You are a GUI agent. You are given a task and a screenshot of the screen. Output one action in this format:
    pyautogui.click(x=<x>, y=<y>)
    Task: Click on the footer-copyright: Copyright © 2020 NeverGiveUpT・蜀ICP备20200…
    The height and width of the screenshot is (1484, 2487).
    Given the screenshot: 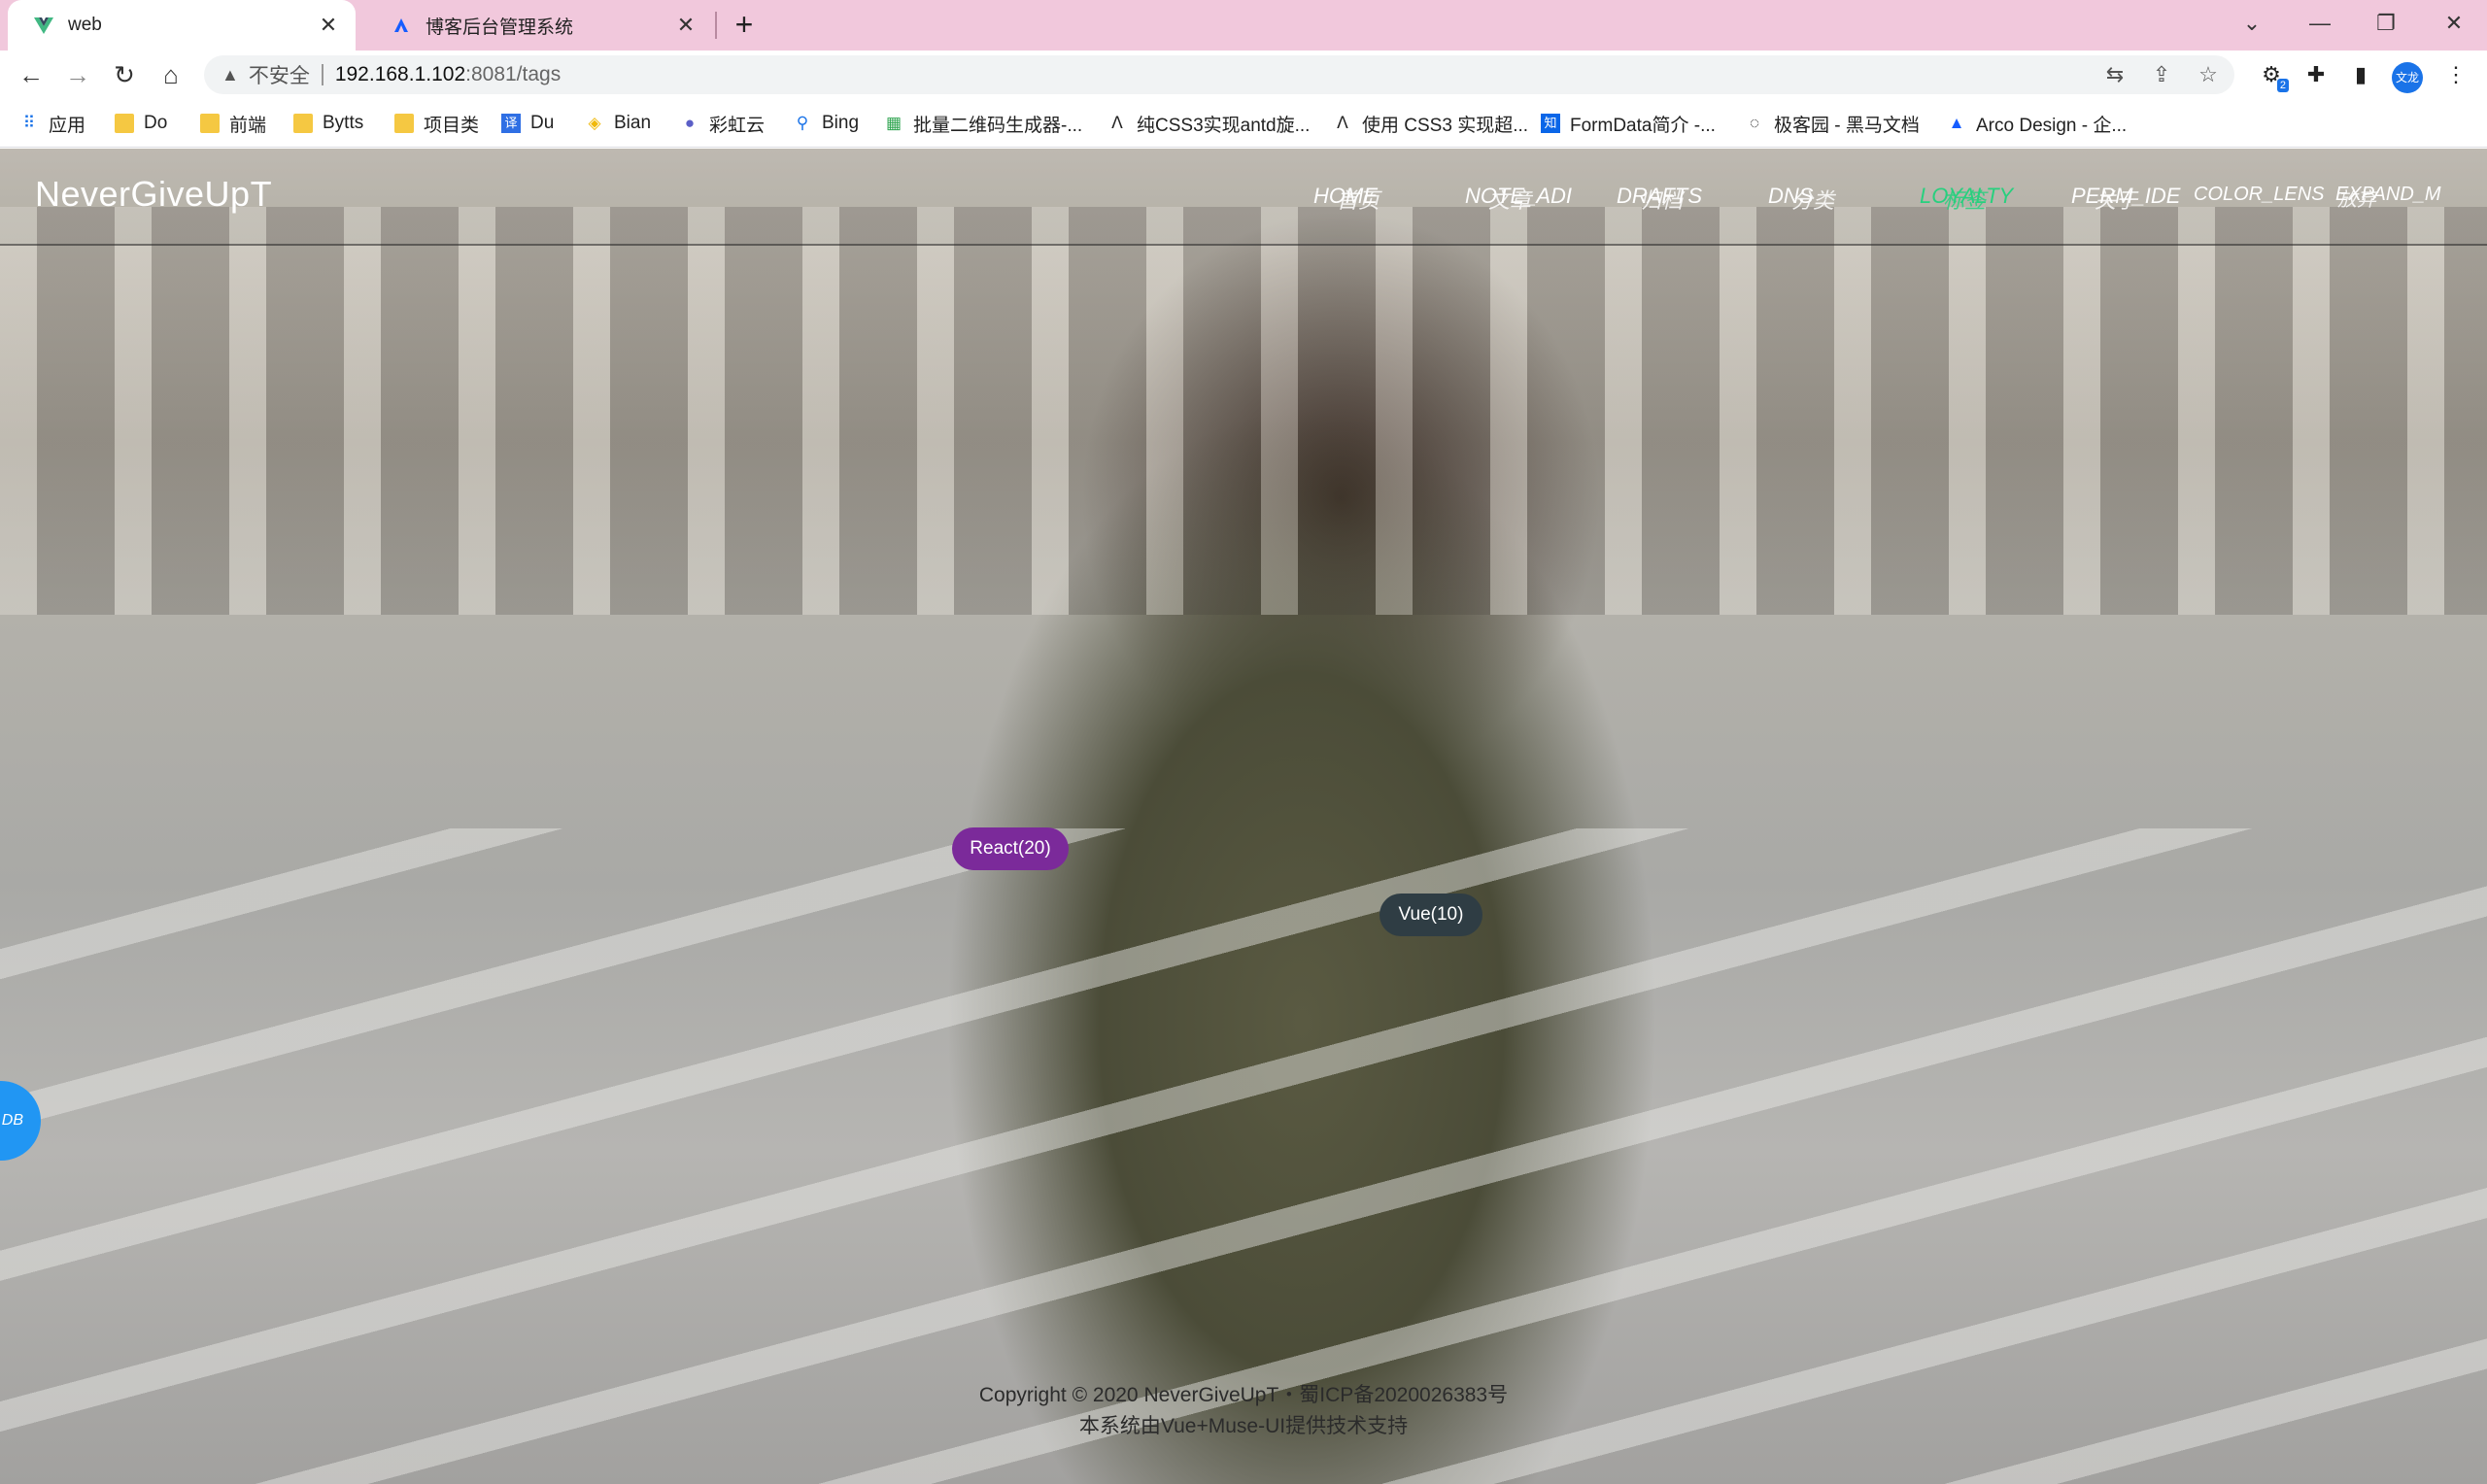 What is the action you would take?
    pyautogui.click(x=1243, y=1395)
    